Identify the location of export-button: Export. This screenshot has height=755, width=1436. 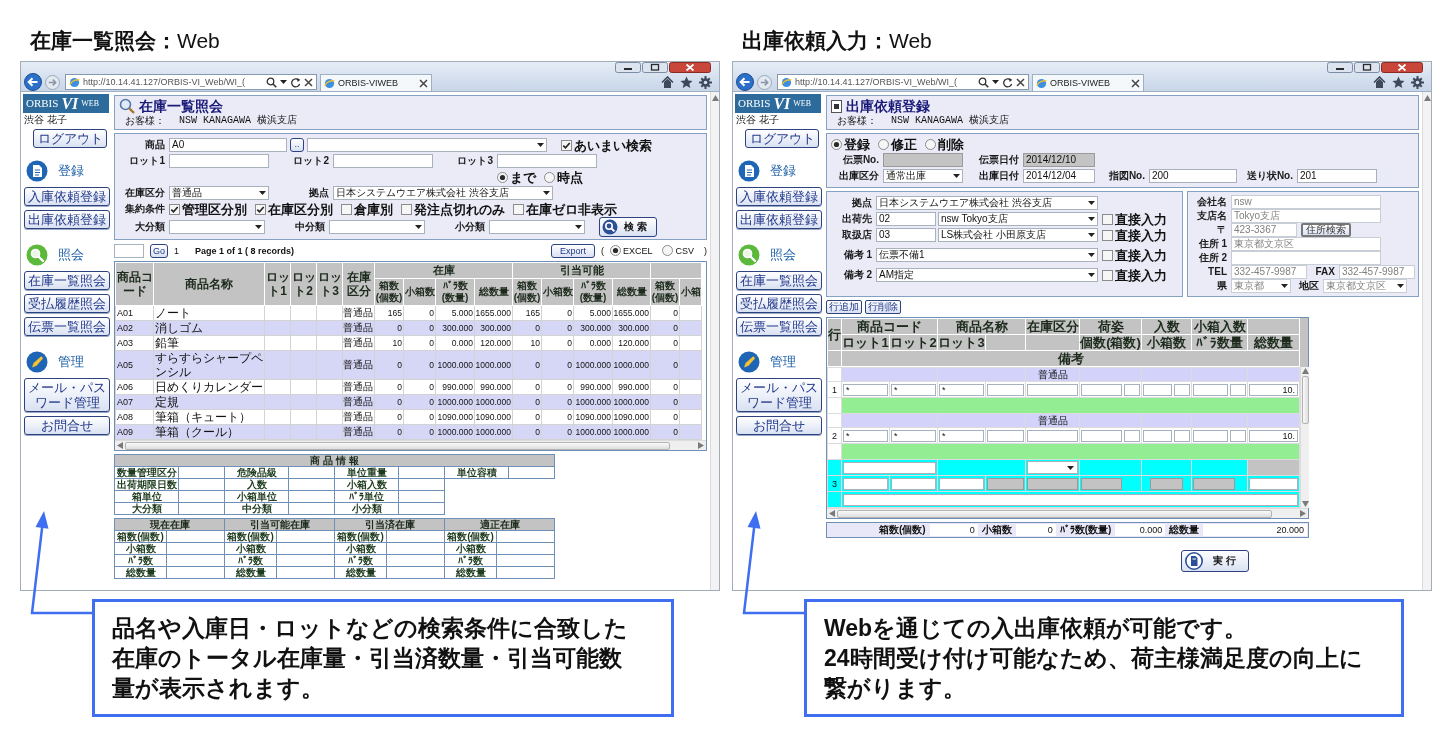
(572, 250).